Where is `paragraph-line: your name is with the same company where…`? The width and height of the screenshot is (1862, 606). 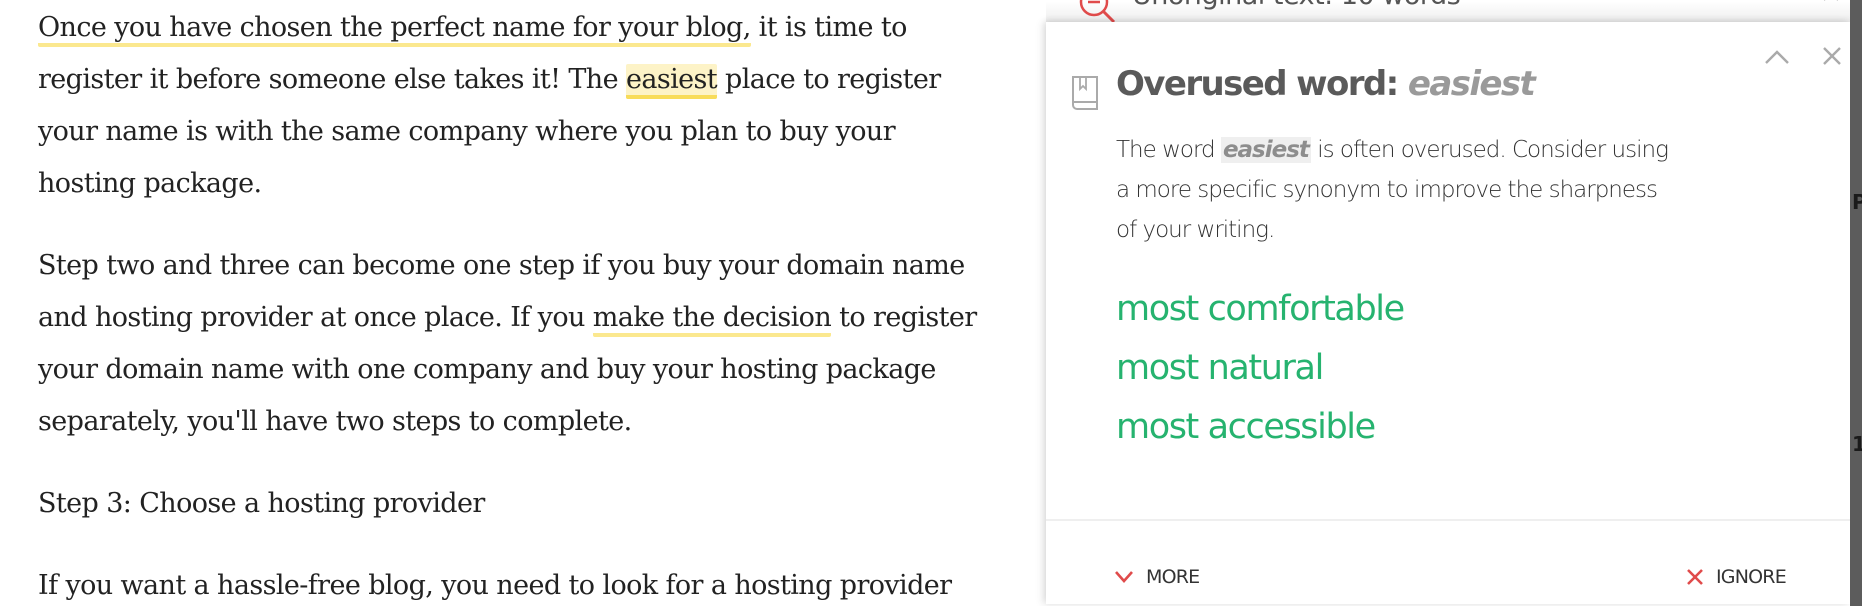
paragraph-line: your name is with the same company where… is located at coordinates (467, 131).